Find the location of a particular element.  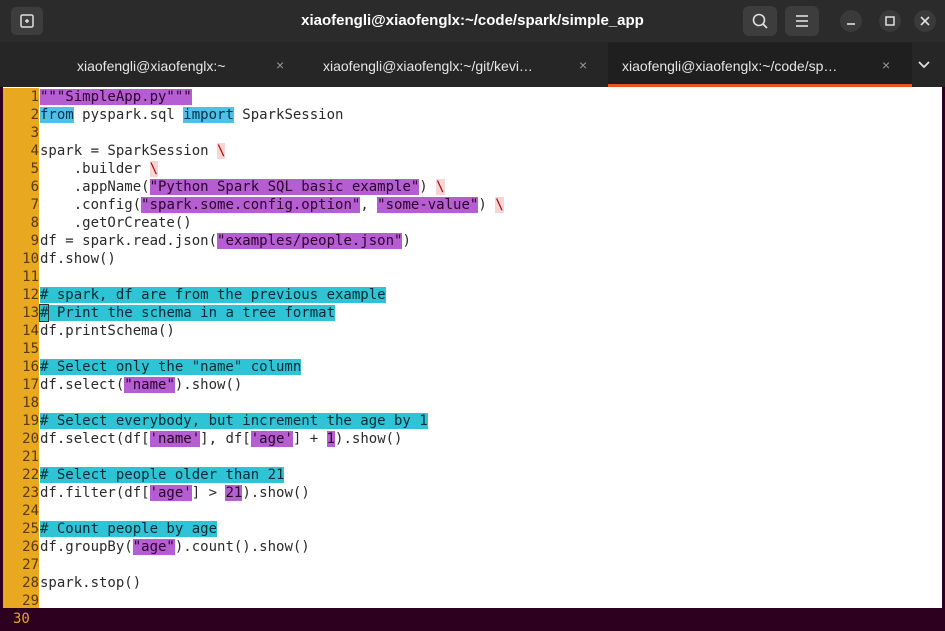

code-line: 14 df.printSchema() is located at coordinates (472, 331).